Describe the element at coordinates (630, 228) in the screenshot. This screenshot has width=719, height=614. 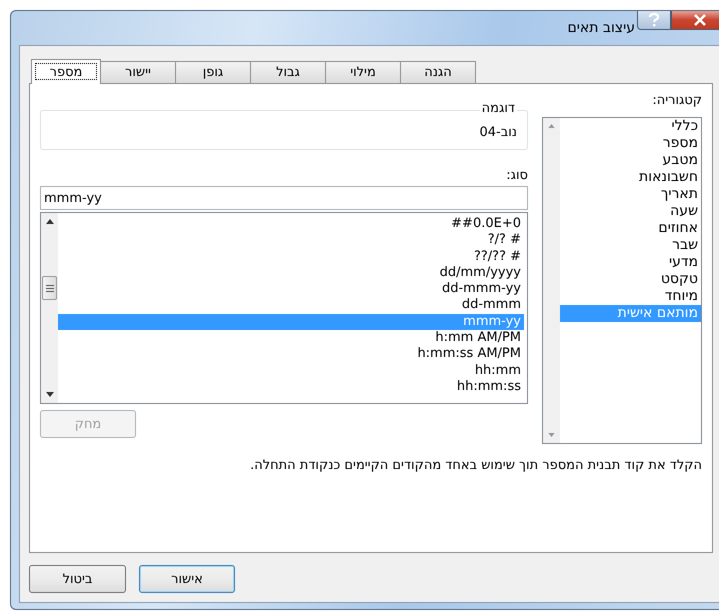
I see `list-item: אחוזים` at that location.